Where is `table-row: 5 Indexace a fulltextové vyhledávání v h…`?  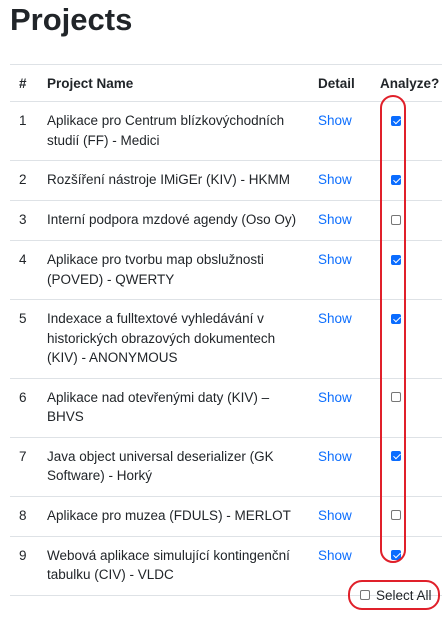
table-row: 5 Indexace a fulltextové vyhledávání v h… is located at coordinates (226, 339).